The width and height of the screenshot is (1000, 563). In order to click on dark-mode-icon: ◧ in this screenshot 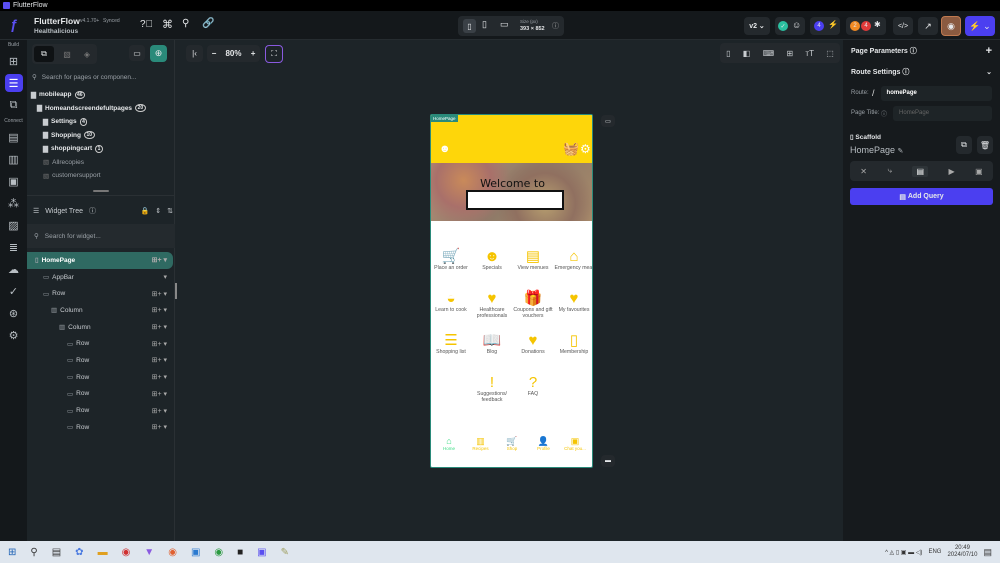, I will do `click(747, 53)`.